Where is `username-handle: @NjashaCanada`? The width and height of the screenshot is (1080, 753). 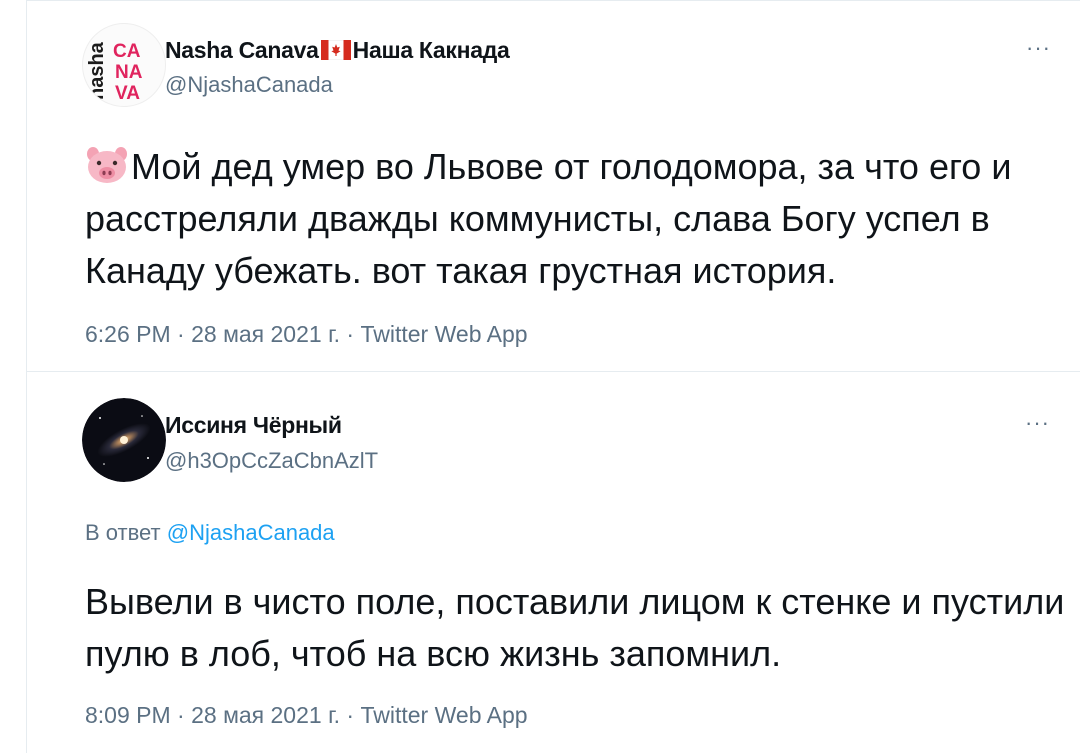
username-handle: @NjashaCanada is located at coordinates (249, 85).